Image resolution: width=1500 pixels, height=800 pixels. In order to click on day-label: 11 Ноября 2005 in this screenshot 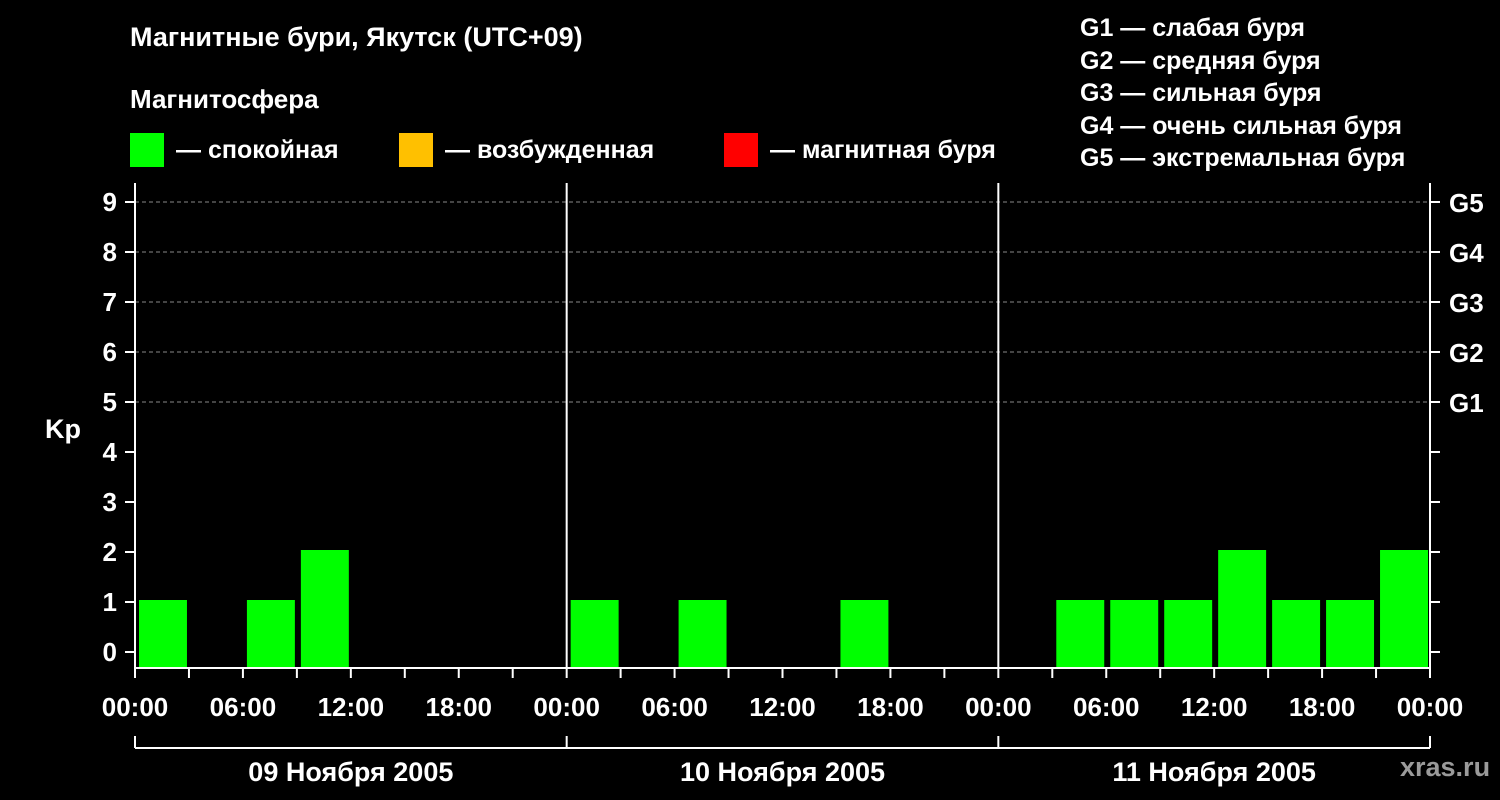, I will do `click(1214, 772)`.